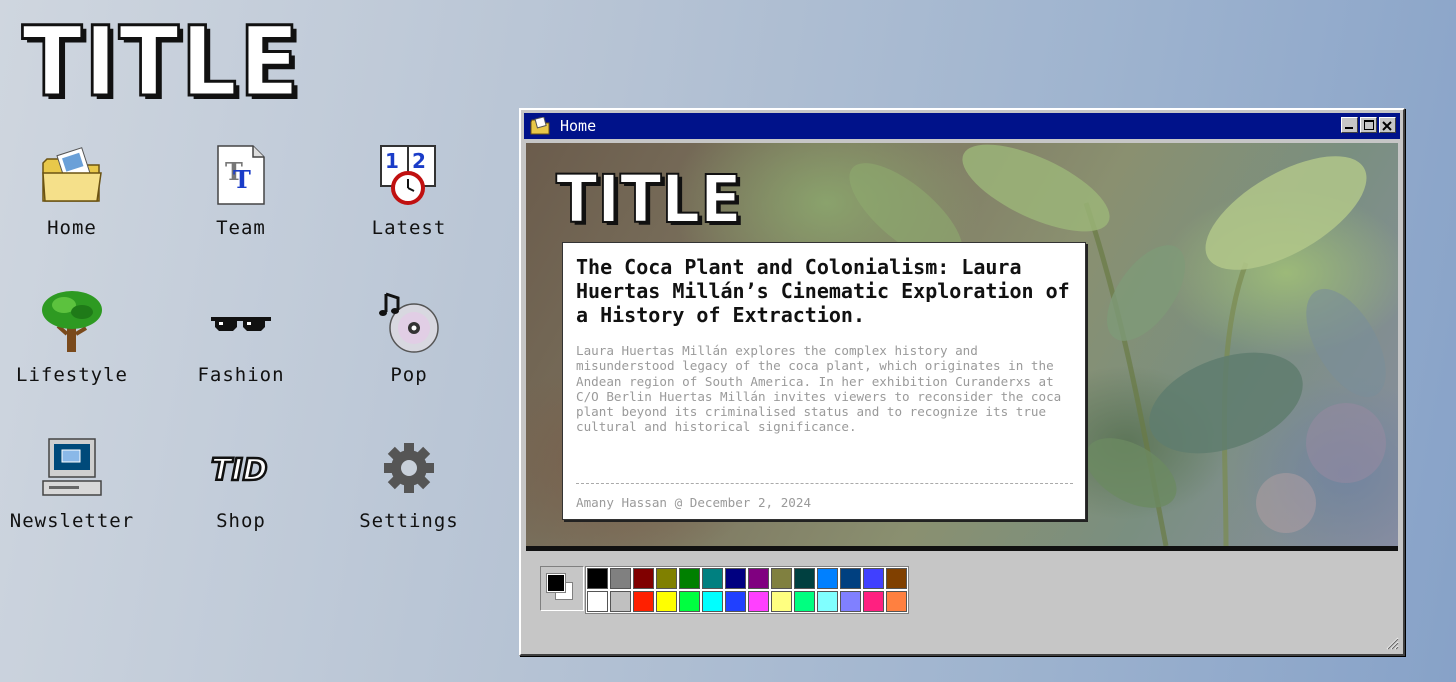 This screenshot has width=1456, height=682. I want to click on desktop-icon-label: Lifestyle, so click(72, 375).